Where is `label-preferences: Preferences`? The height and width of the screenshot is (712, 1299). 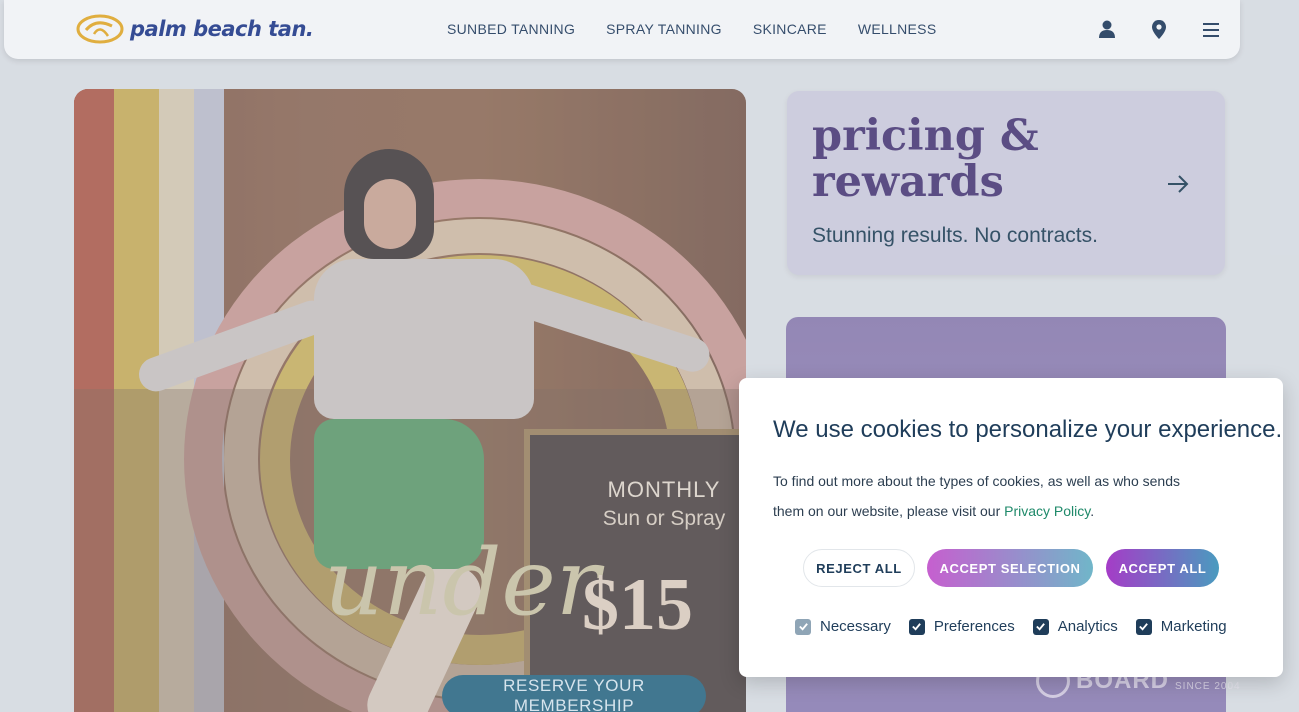 label-preferences: Preferences is located at coordinates (974, 626).